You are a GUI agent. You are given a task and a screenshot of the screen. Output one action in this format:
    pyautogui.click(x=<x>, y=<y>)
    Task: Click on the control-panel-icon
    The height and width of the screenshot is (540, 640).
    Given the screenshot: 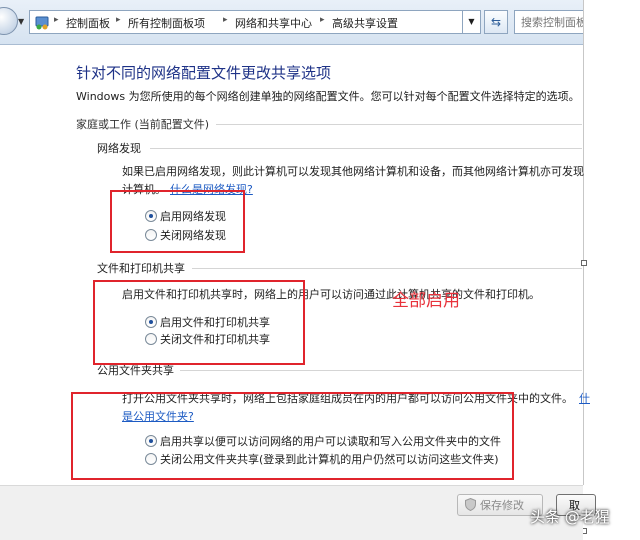 What is the action you would take?
    pyautogui.click(x=42, y=23)
    